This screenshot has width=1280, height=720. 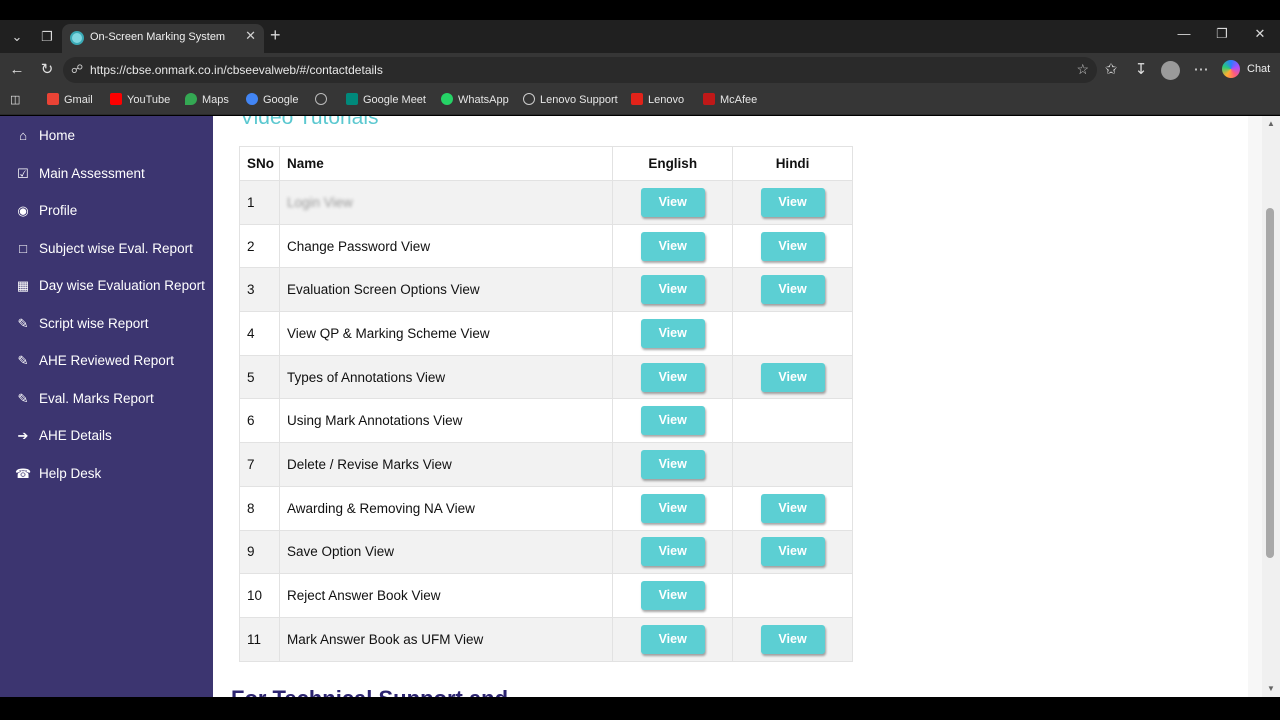 What do you see at coordinates (321, 99) in the screenshot?
I see `globe-icon` at bounding box center [321, 99].